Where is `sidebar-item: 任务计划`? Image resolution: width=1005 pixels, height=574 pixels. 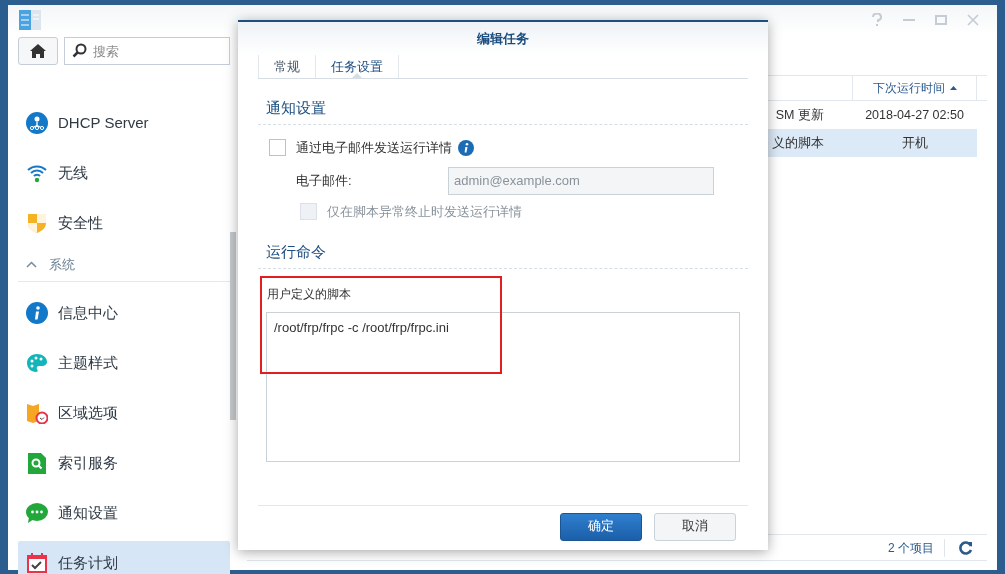 sidebar-item: 任务计划 is located at coordinates (124, 557).